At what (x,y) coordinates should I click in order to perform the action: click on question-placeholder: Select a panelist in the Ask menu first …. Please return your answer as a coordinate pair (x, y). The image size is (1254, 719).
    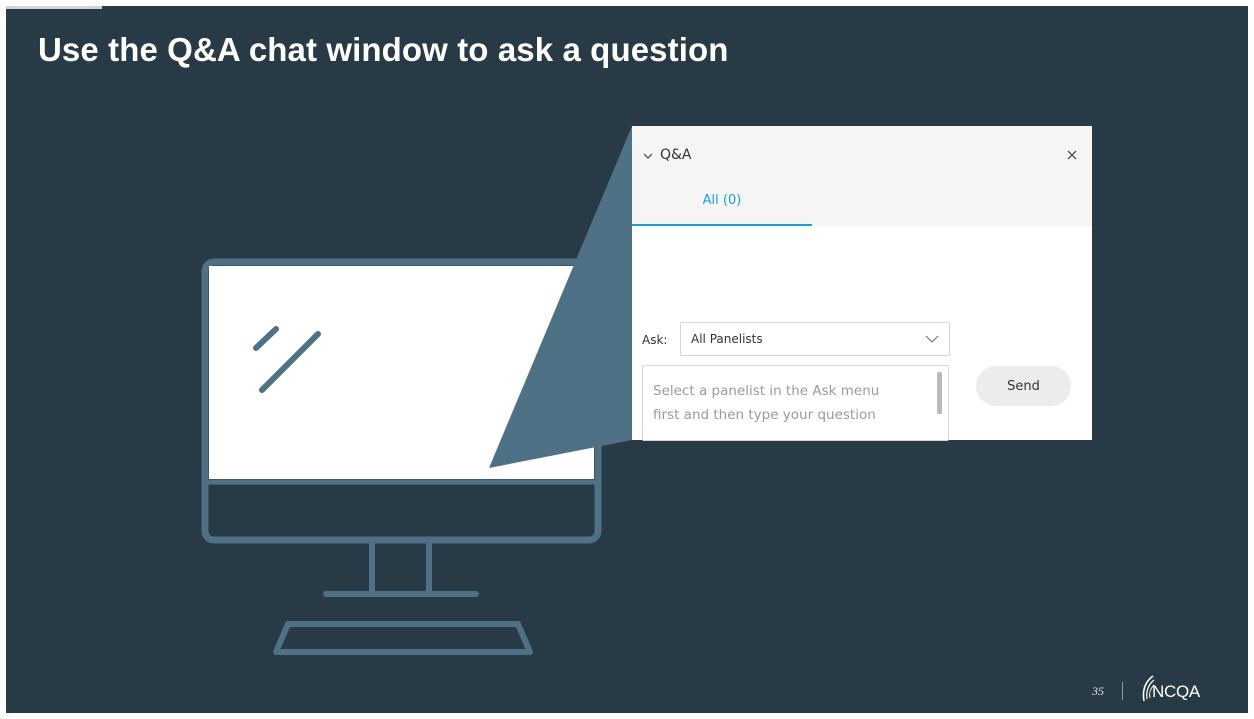
    Looking at the image, I should click on (766, 403).